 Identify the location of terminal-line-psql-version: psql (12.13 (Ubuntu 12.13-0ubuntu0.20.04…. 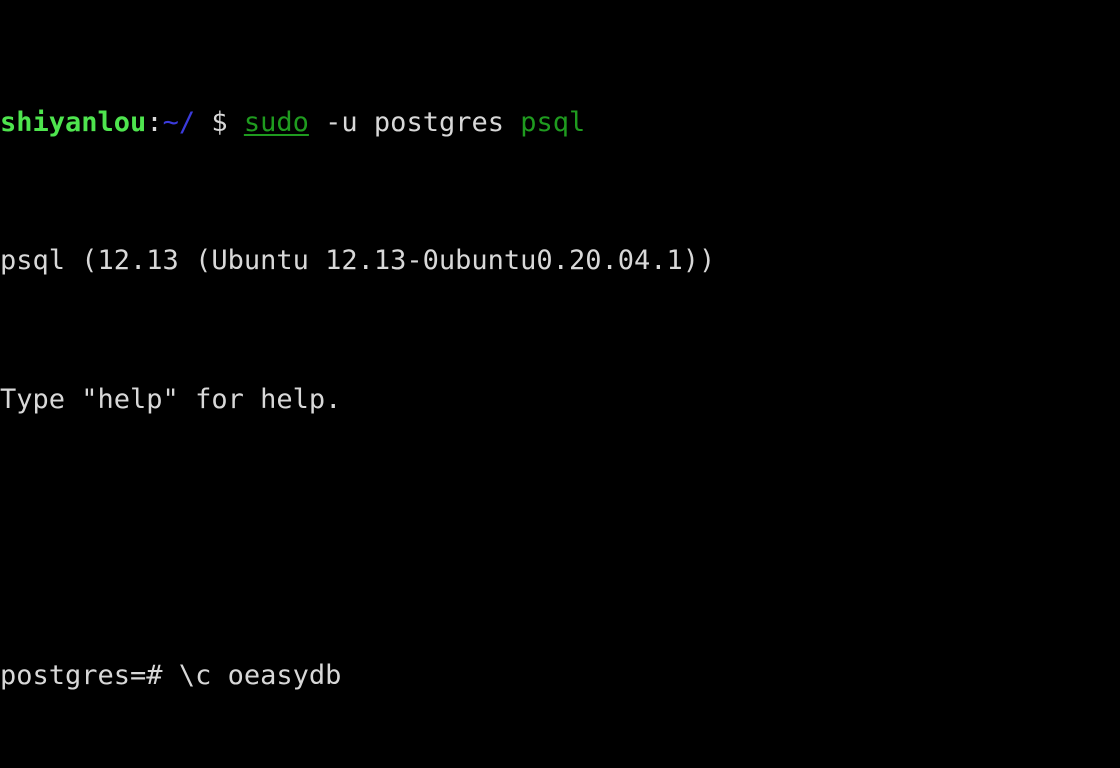
(358, 261).